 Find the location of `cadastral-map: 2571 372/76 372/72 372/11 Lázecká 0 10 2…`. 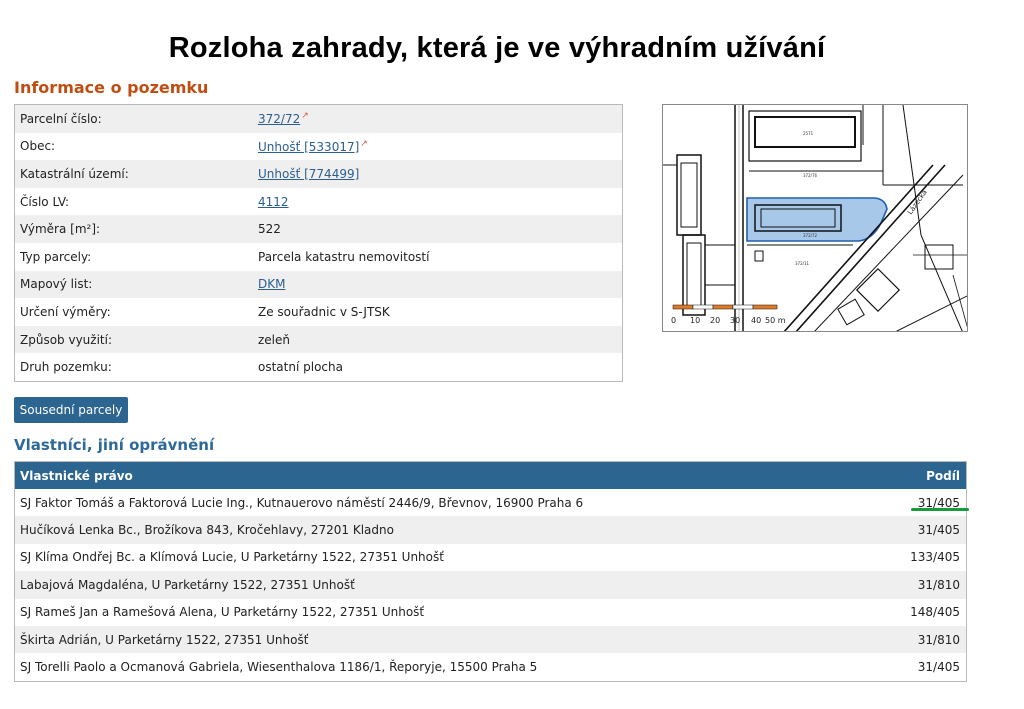

cadastral-map: 2571 372/76 372/72 372/11 Lázecká 0 10 2… is located at coordinates (815, 218).